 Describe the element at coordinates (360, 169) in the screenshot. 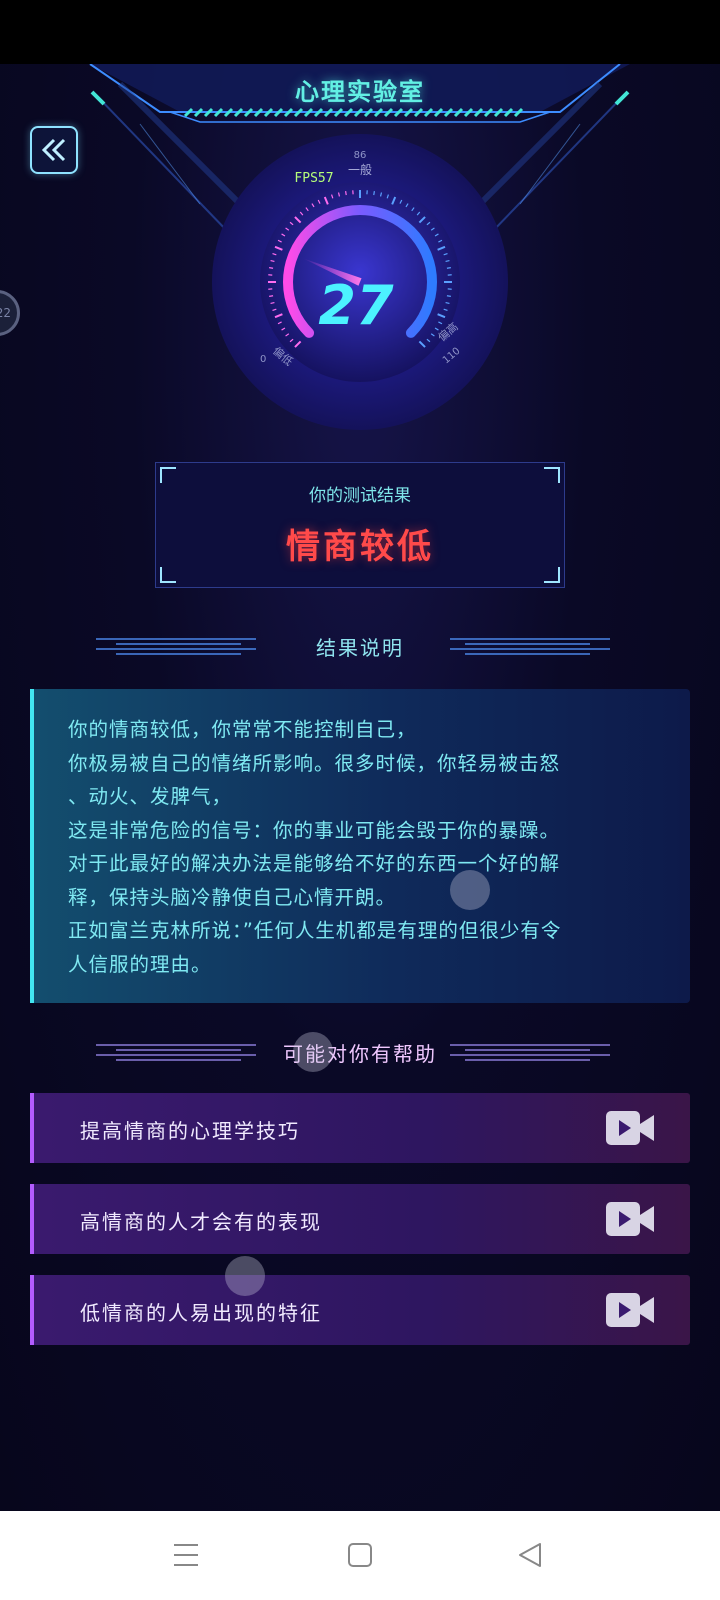

I see `gauge-top-label: 一般` at that location.